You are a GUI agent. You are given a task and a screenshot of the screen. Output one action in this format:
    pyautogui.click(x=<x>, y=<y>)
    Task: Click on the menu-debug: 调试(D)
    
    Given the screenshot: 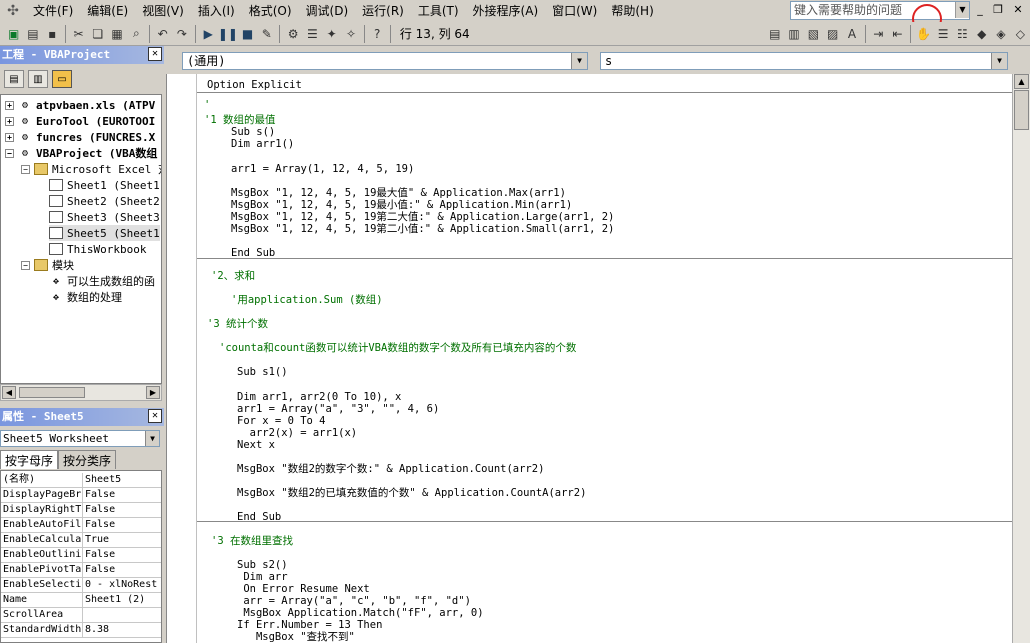 What is the action you would take?
    pyautogui.click(x=327, y=11)
    